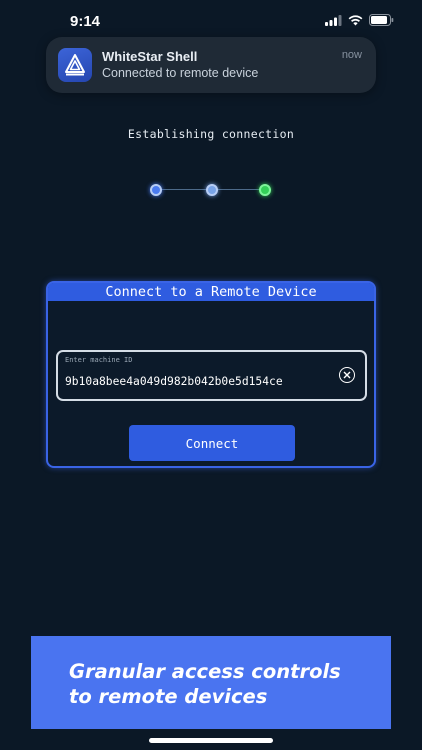 The height and width of the screenshot is (750, 422). I want to click on app-logo-icon, so click(75, 65).